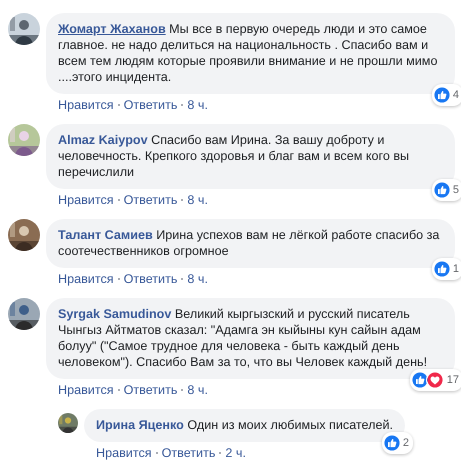  What do you see at coordinates (243, 338) in the screenshot?
I see `comment-text: Syrgak Samudinov Великий кыргызский и русский писатель Чынгыз Айтматов сказал: "Адамга эн кыйыны кун сайын адам болуу" ("Самое трудное для человека - быть каждый день человеком"). Спасибо Вам за то, что вы Человек каждый день!` at bounding box center [243, 338].